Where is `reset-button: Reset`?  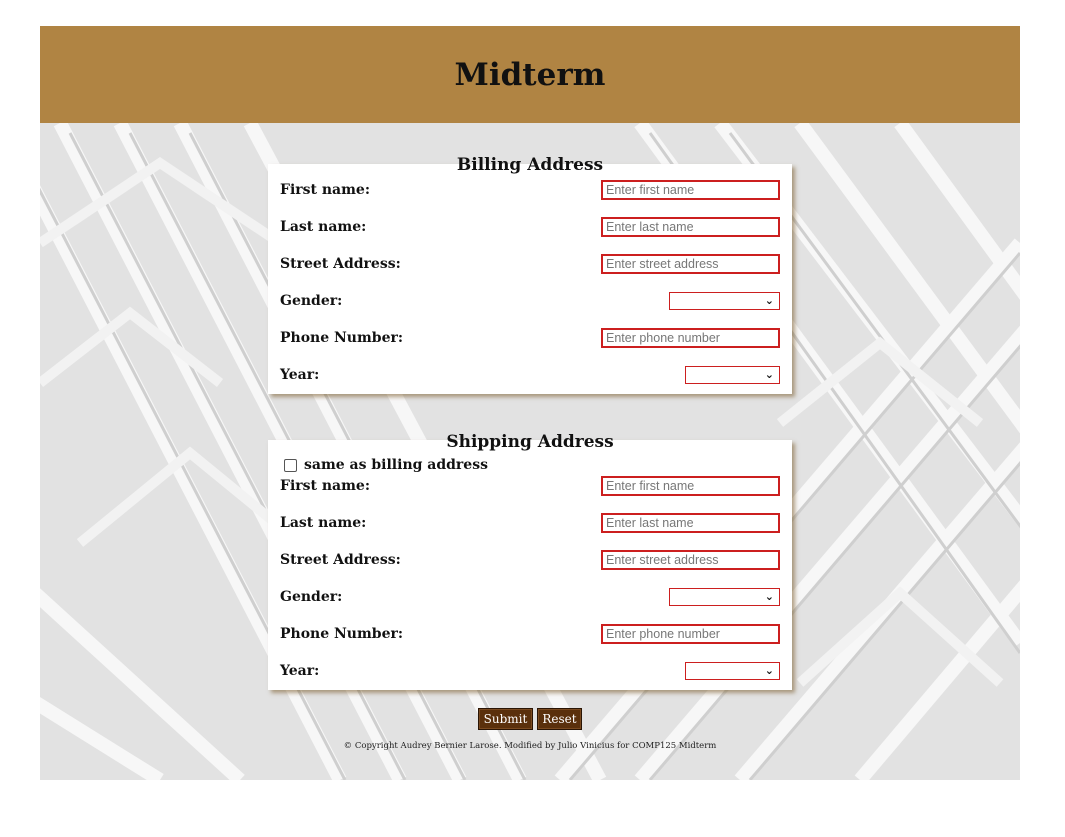 reset-button: Reset is located at coordinates (559, 719).